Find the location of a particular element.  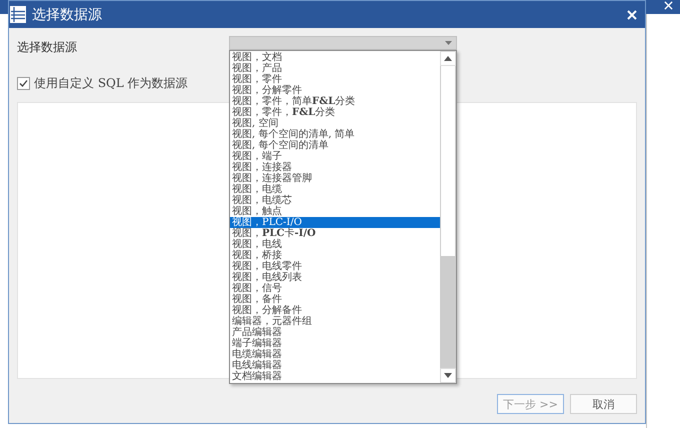

window-title: 选择数据源 is located at coordinates (67, 15).